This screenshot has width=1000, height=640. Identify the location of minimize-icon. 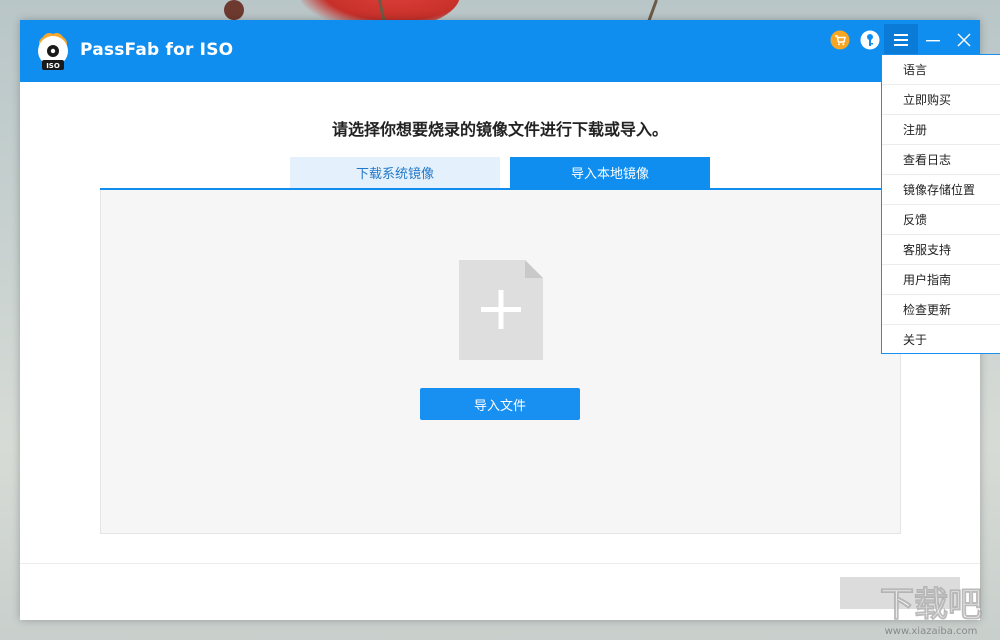
(933, 40).